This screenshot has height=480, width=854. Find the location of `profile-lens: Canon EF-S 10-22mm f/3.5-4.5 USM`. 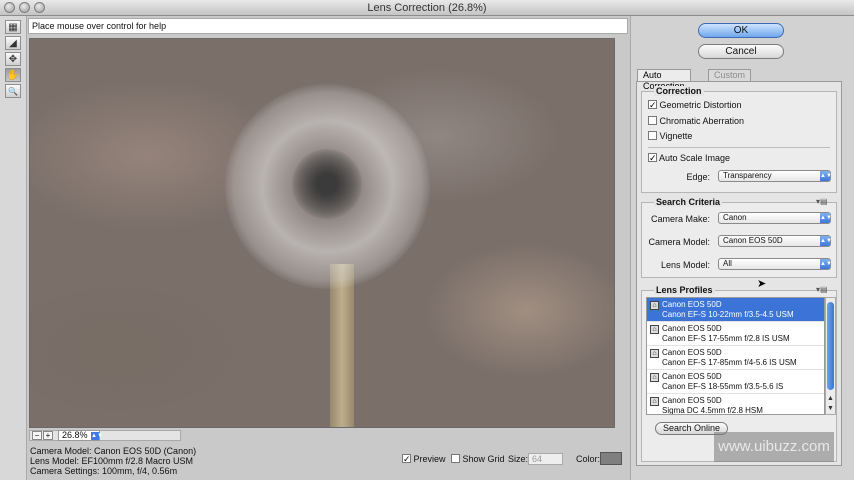

profile-lens: Canon EF-S 10-22mm f/3.5-4.5 USM is located at coordinates (728, 314).